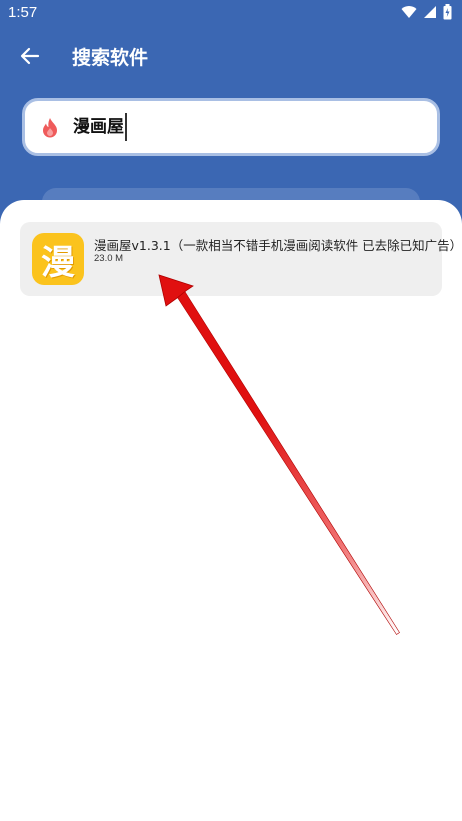 The height and width of the screenshot is (821, 462). What do you see at coordinates (231, 127) in the screenshot?
I see `search-box: 漫画屋` at bounding box center [231, 127].